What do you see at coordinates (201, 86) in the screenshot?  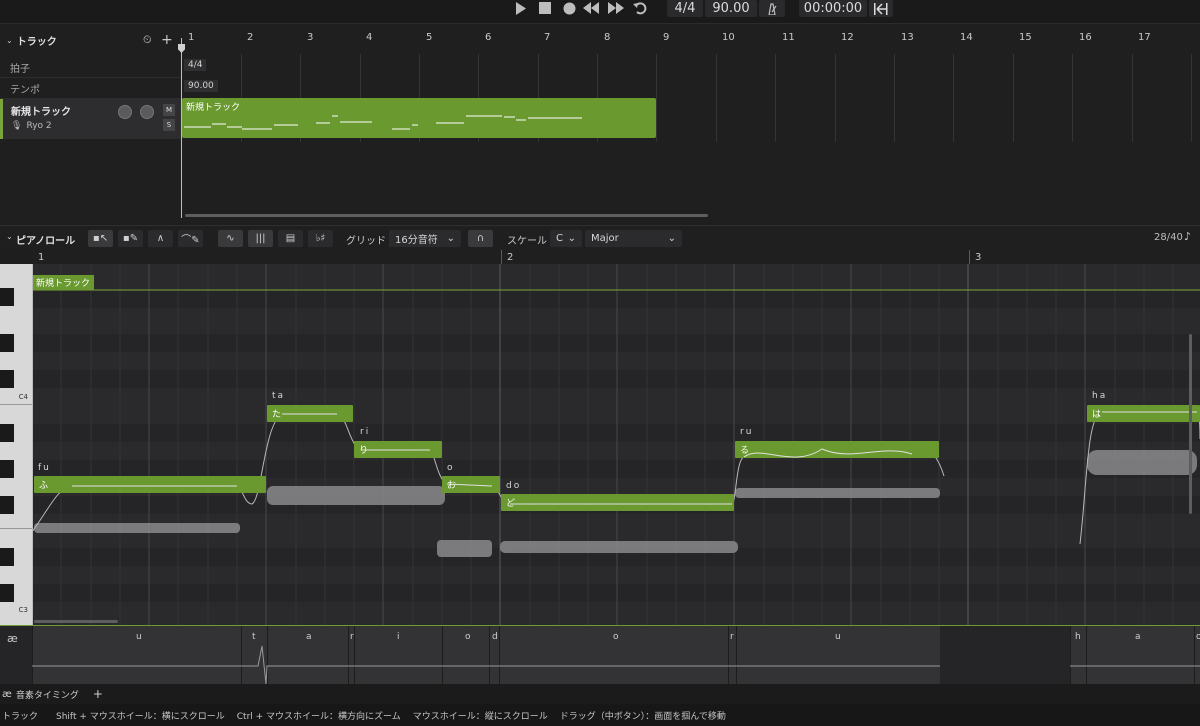 I see `tempo-value-chip: 90.00` at bounding box center [201, 86].